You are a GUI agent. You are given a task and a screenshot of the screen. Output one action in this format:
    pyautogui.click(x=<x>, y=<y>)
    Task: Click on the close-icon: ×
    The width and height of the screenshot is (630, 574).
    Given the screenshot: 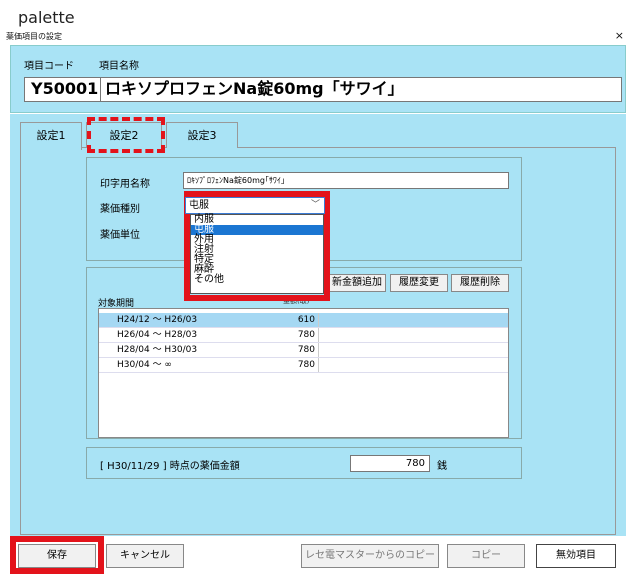 What is the action you would take?
    pyautogui.click(x=619, y=35)
    